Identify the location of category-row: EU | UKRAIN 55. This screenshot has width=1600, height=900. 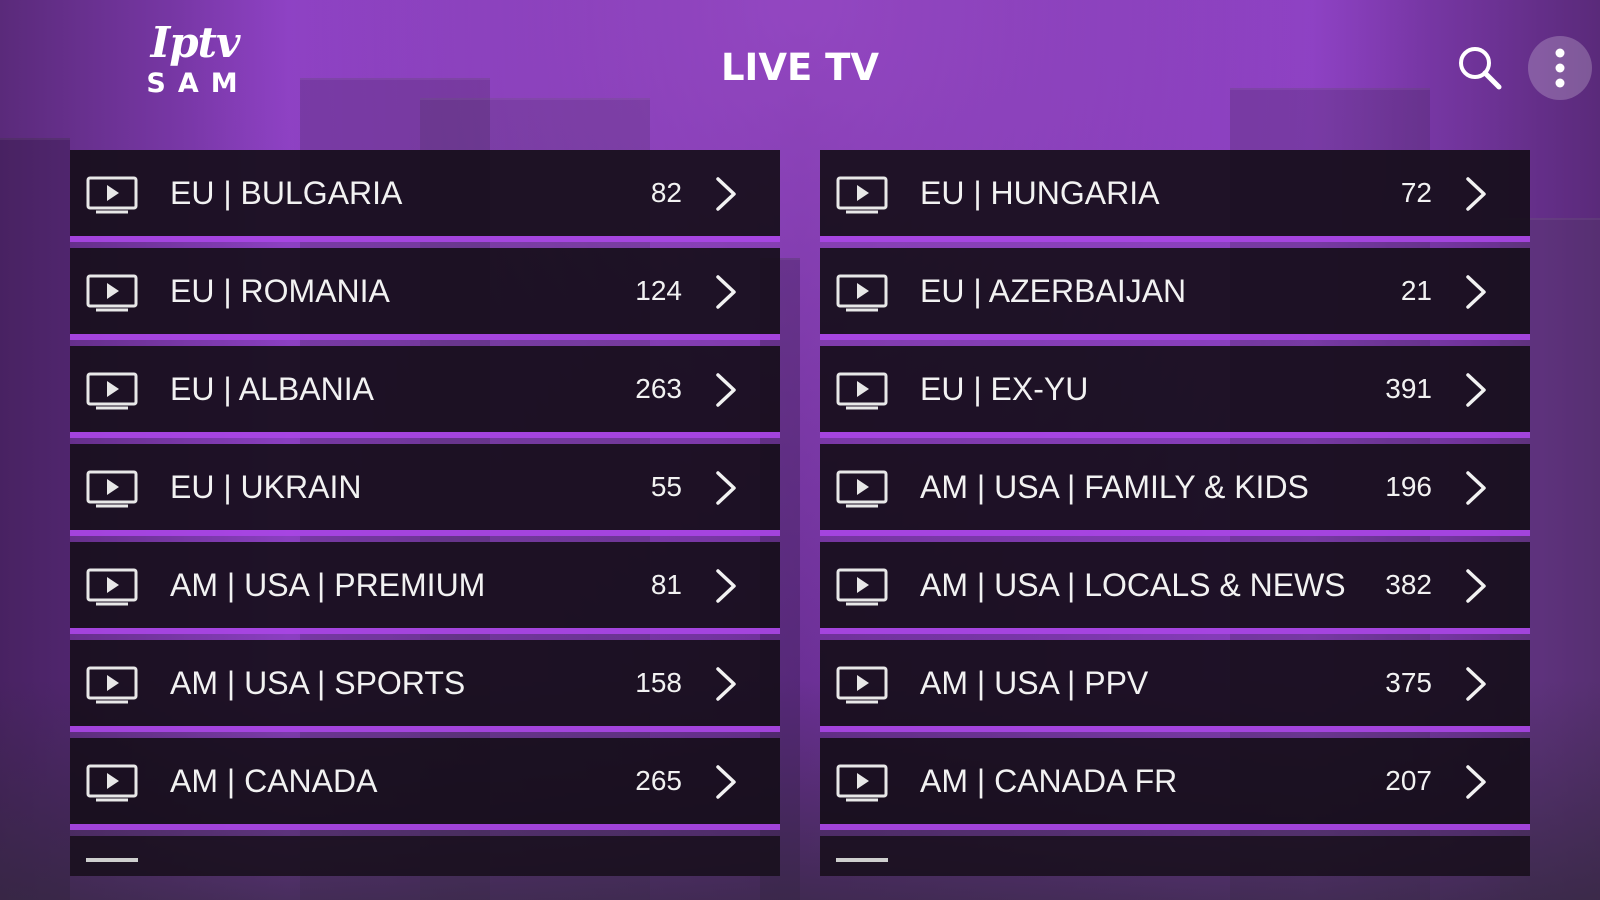
(425, 487).